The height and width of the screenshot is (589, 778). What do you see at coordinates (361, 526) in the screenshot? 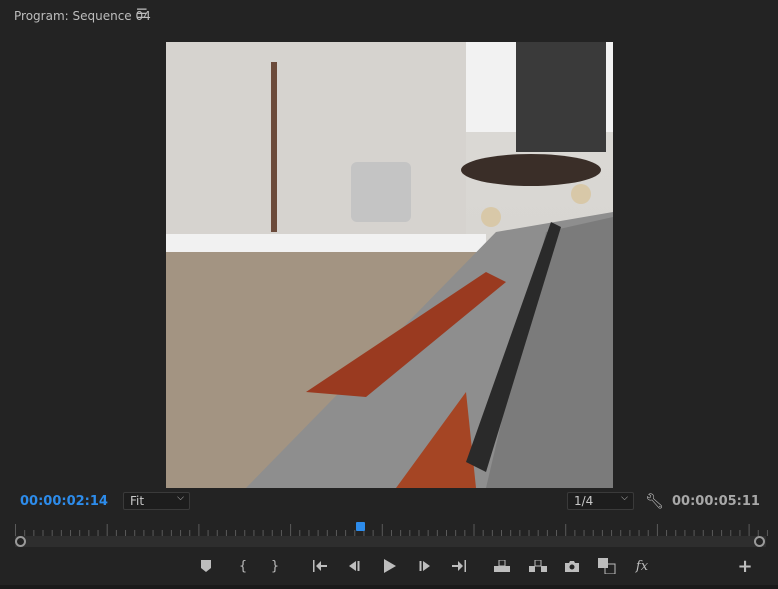
I see `playhead` at bounding box center [361, 526].